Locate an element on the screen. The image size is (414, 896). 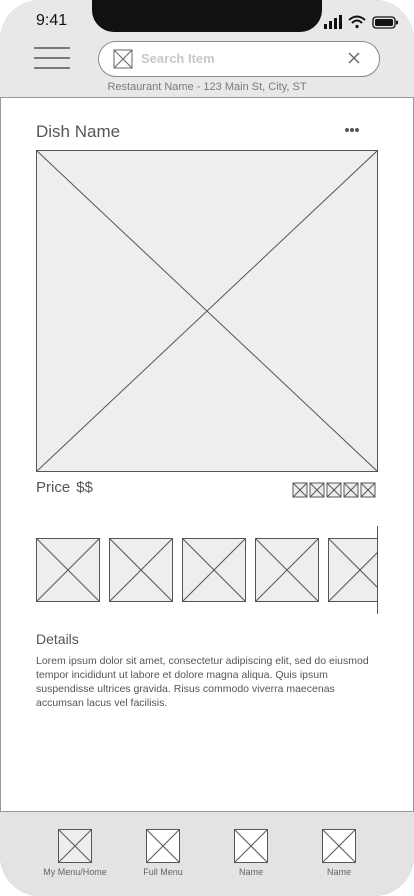
carousel-scroll-edge is located at coordinates (377, 570).